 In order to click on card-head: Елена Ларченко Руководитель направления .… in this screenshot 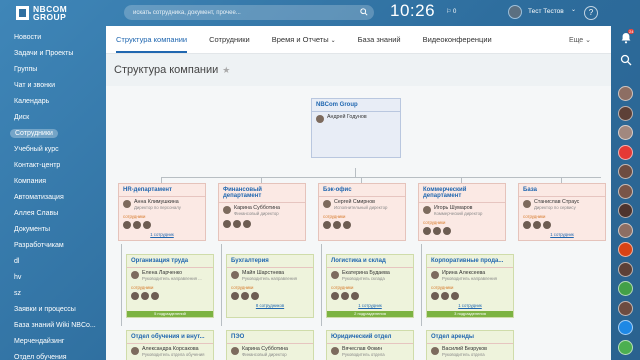, I will do `click(170, 275)`.